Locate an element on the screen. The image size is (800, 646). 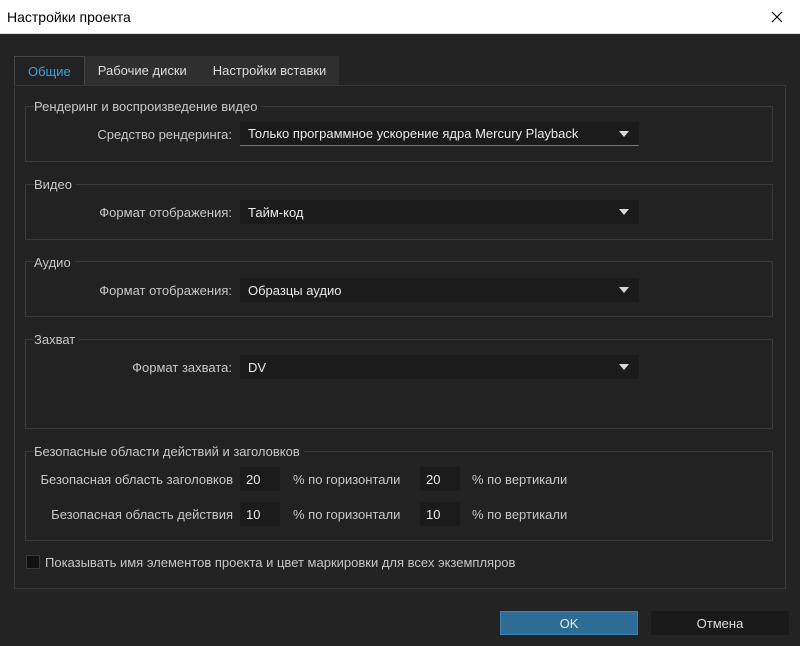
tab-bar: Общие Рабочие диски Настройки вставки is located at coordinates (177, 70).